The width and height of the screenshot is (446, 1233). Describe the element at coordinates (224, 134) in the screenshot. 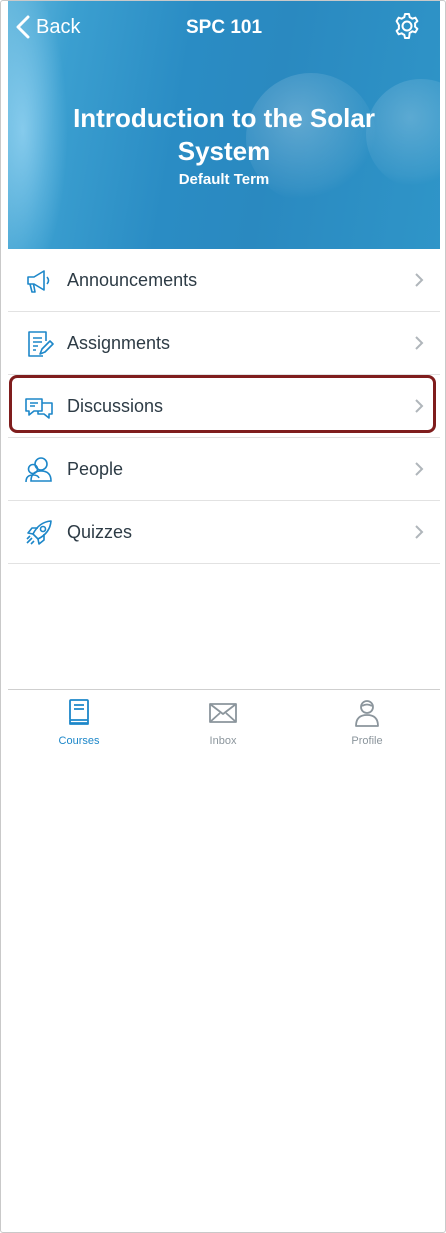

I see `course-title: Introduction to the Solar System` at that location.